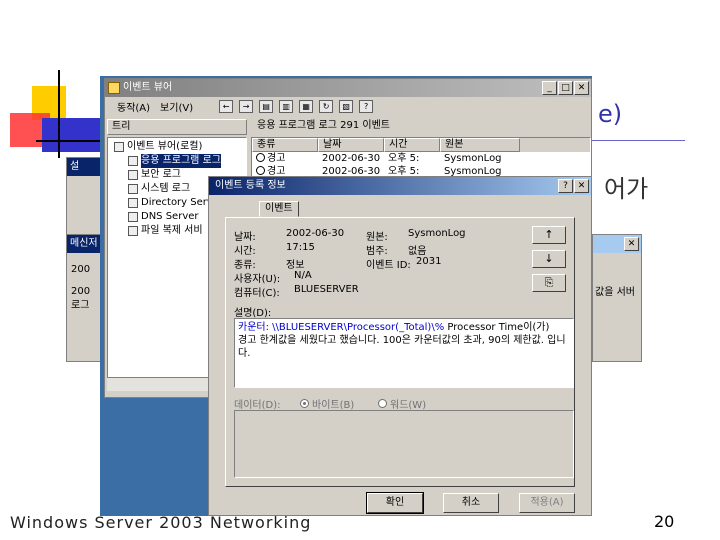 This screenshot has width=720, height=540. What do you see at coordinates (300, 247) in the screenshot?
I see `time-value: 17:15` at bounding box center [300, 247].